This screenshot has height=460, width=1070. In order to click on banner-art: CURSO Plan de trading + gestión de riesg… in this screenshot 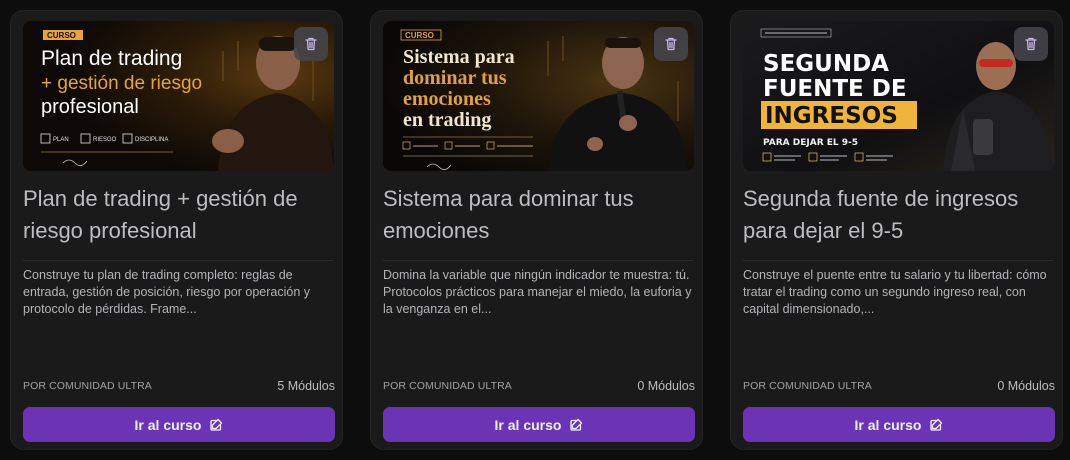, I will do `click(178, 96)`.